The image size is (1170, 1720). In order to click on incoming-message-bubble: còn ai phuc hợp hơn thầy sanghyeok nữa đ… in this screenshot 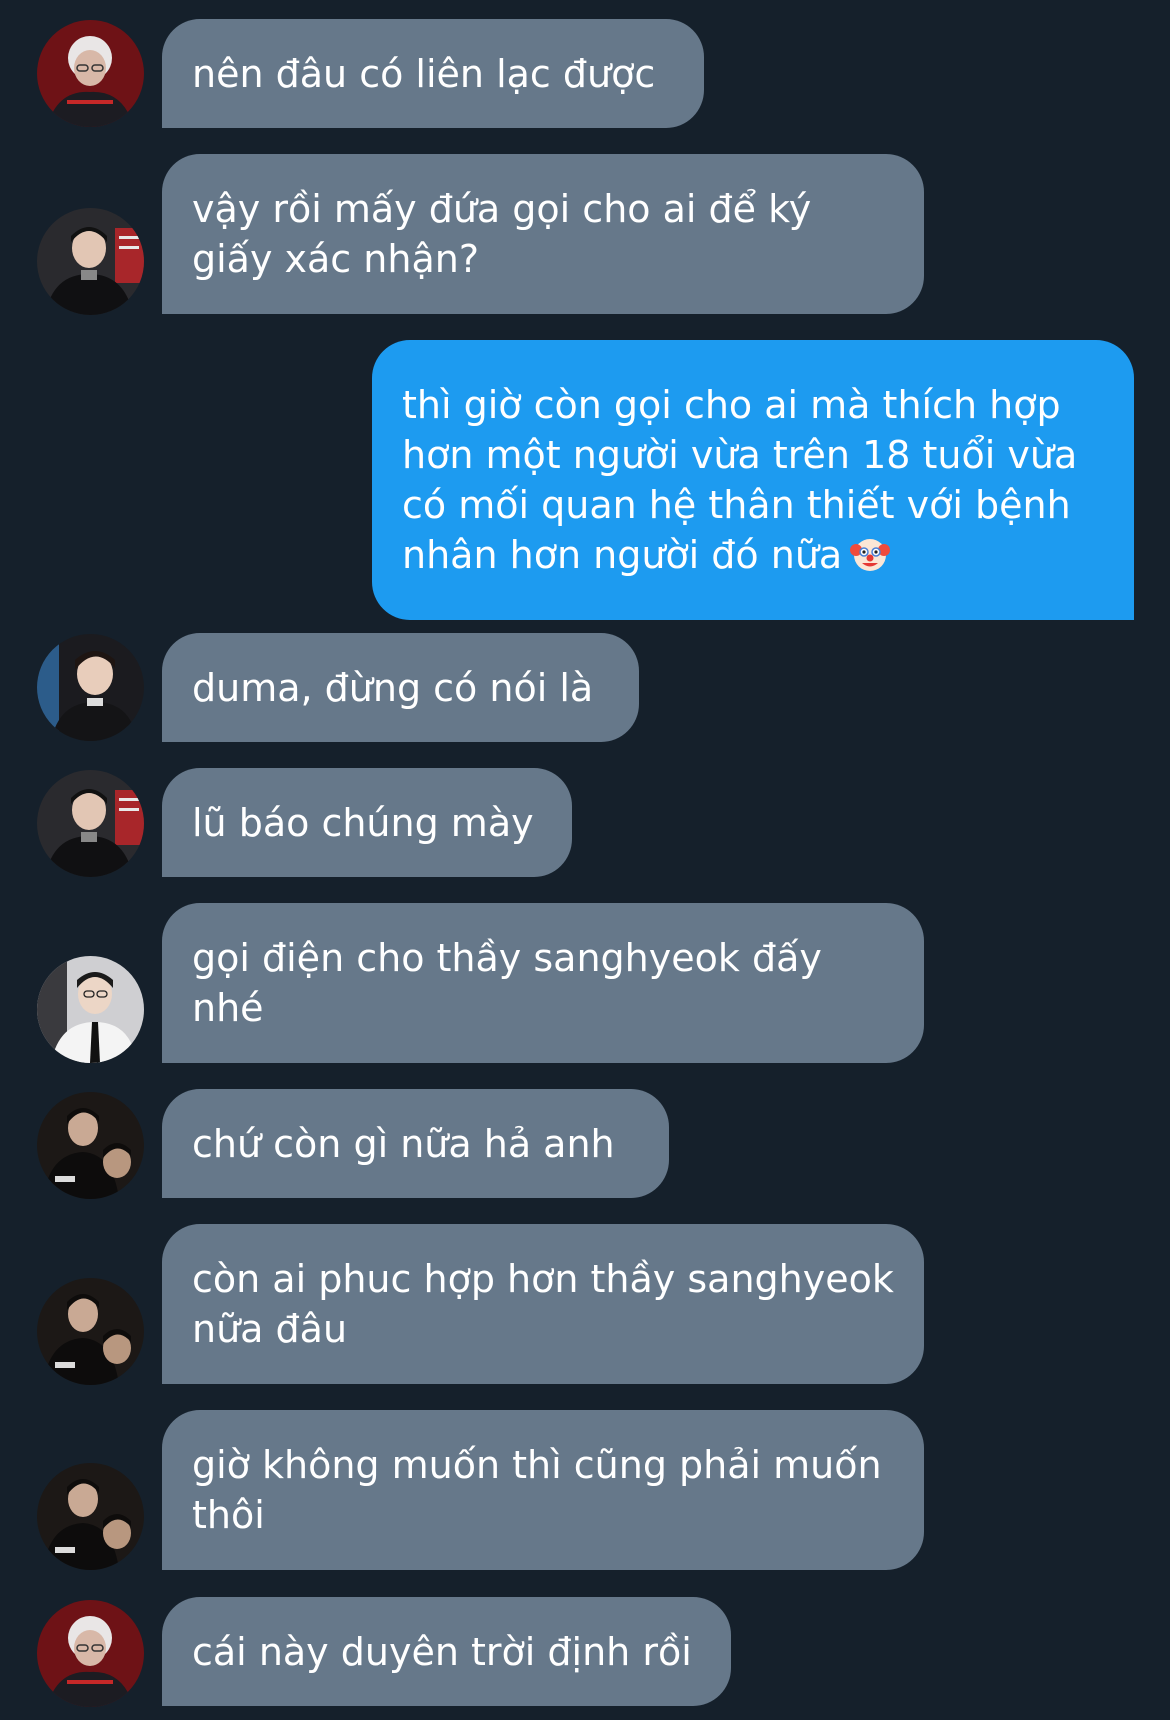, I will do `click(543, 1304)`.